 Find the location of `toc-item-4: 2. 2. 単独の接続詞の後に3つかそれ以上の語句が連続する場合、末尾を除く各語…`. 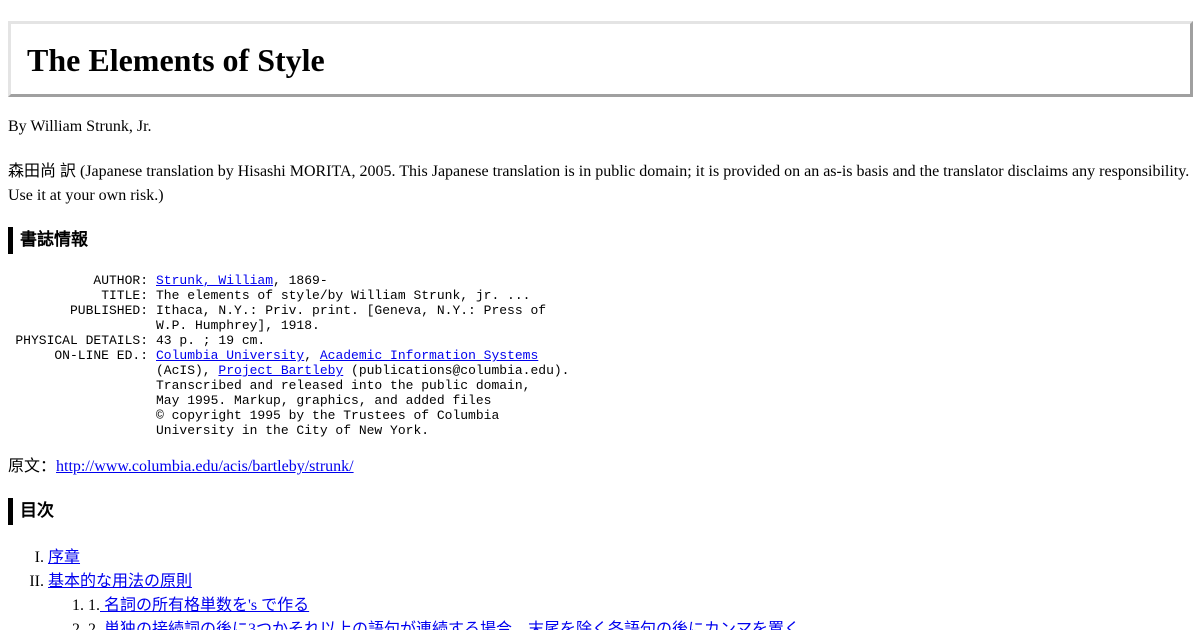

toc-item-4: 2. 2. 単独の接続詞の後に3つかそれ以上の語句が連続する場合、末尾を除く各語… is located at coordinates (600, 624).